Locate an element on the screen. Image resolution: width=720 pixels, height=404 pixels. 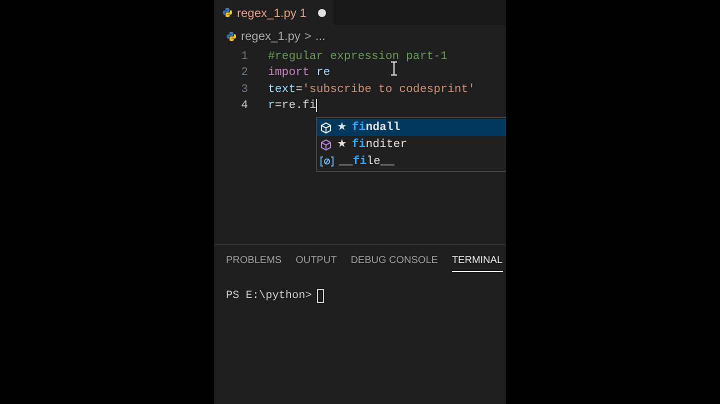
panel-tab: DEBUG CONSOLE is located at coordinates (394, 262).